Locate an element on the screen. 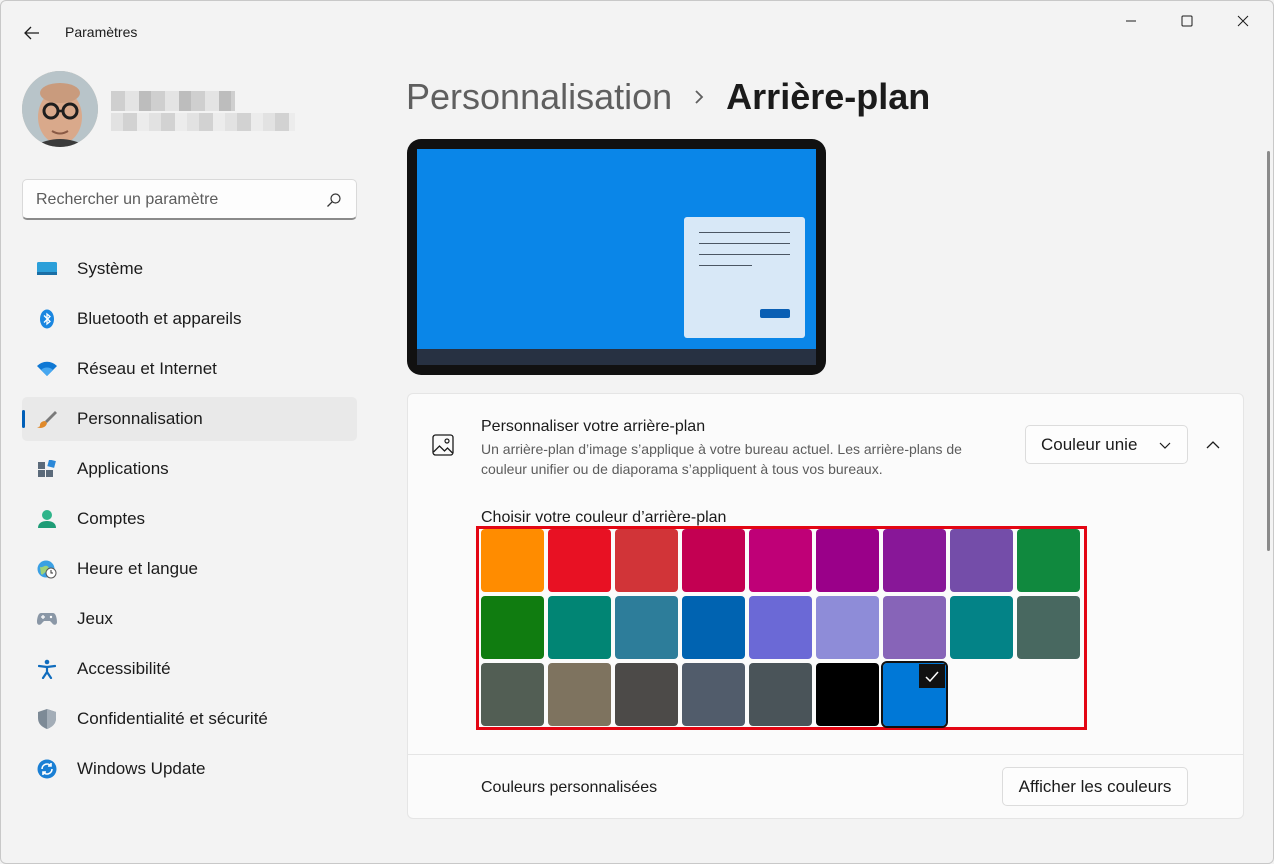 Image resolution: width=1274 pixels, height=864 pixels. shield-icon is located at coordinates (47, 719).